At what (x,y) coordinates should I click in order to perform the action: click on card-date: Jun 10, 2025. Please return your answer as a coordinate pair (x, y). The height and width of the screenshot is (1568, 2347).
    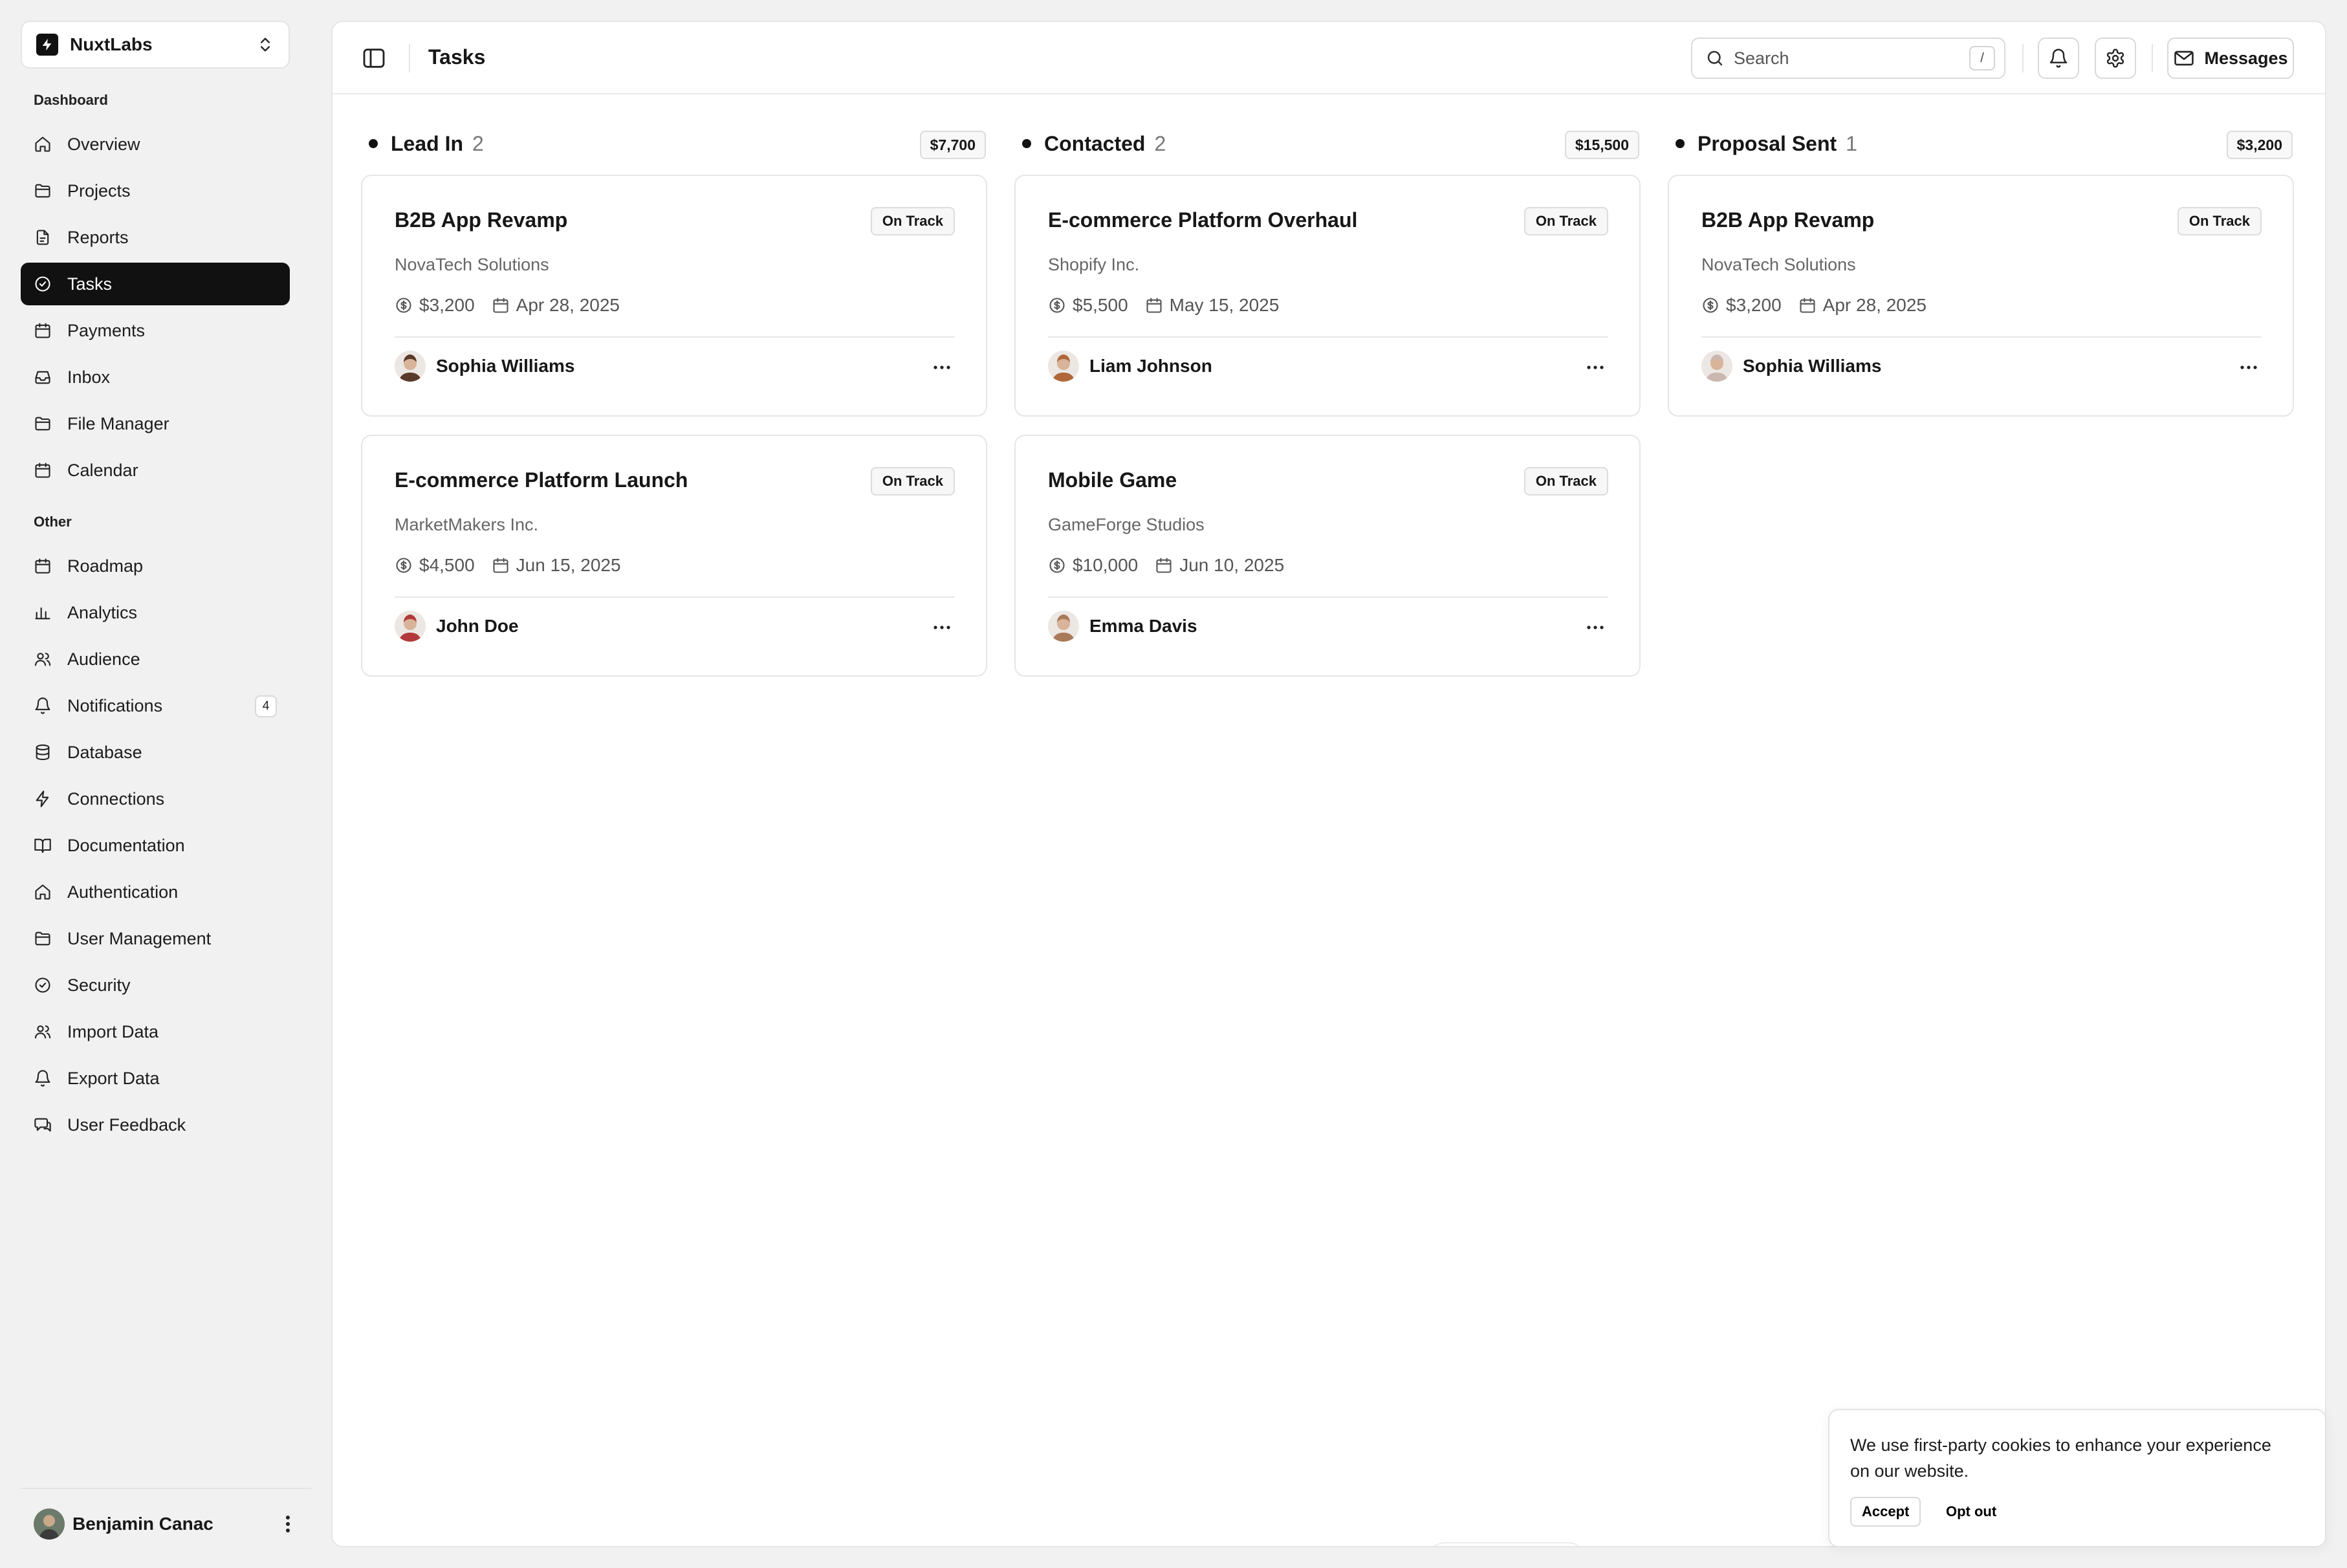
    Looking at the image, I should click on (1232, 565).